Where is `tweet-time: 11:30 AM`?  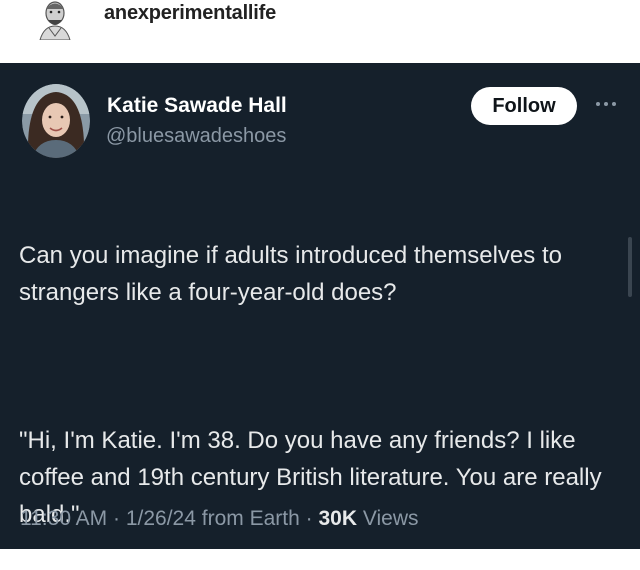 tweet-time: 11:30 AM is located at coordinates (63, 518).